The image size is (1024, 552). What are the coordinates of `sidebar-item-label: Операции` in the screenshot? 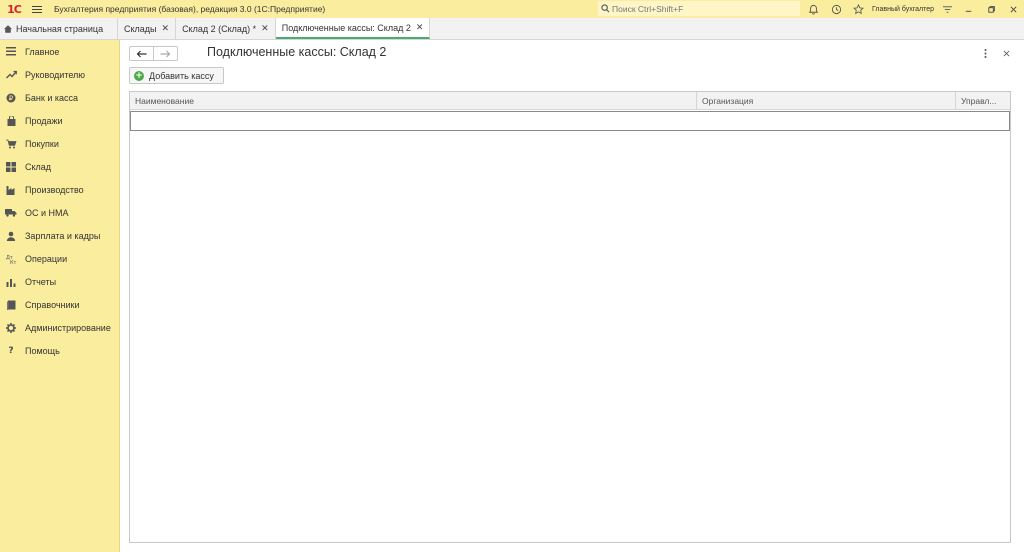 It's located at (46, 258).